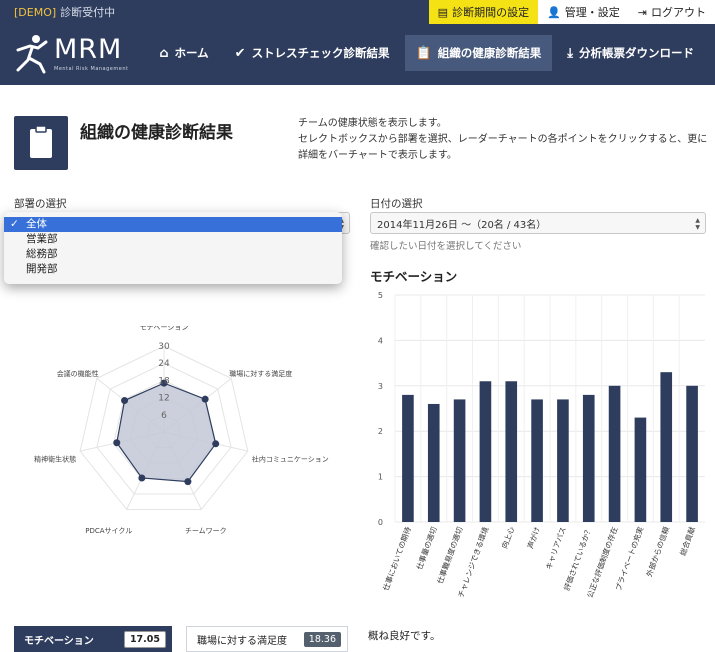 The image size is (715, 652). Describe the element at coordinates (88, 49) in the screenshot. I see `logo-text: MRM` at that location.